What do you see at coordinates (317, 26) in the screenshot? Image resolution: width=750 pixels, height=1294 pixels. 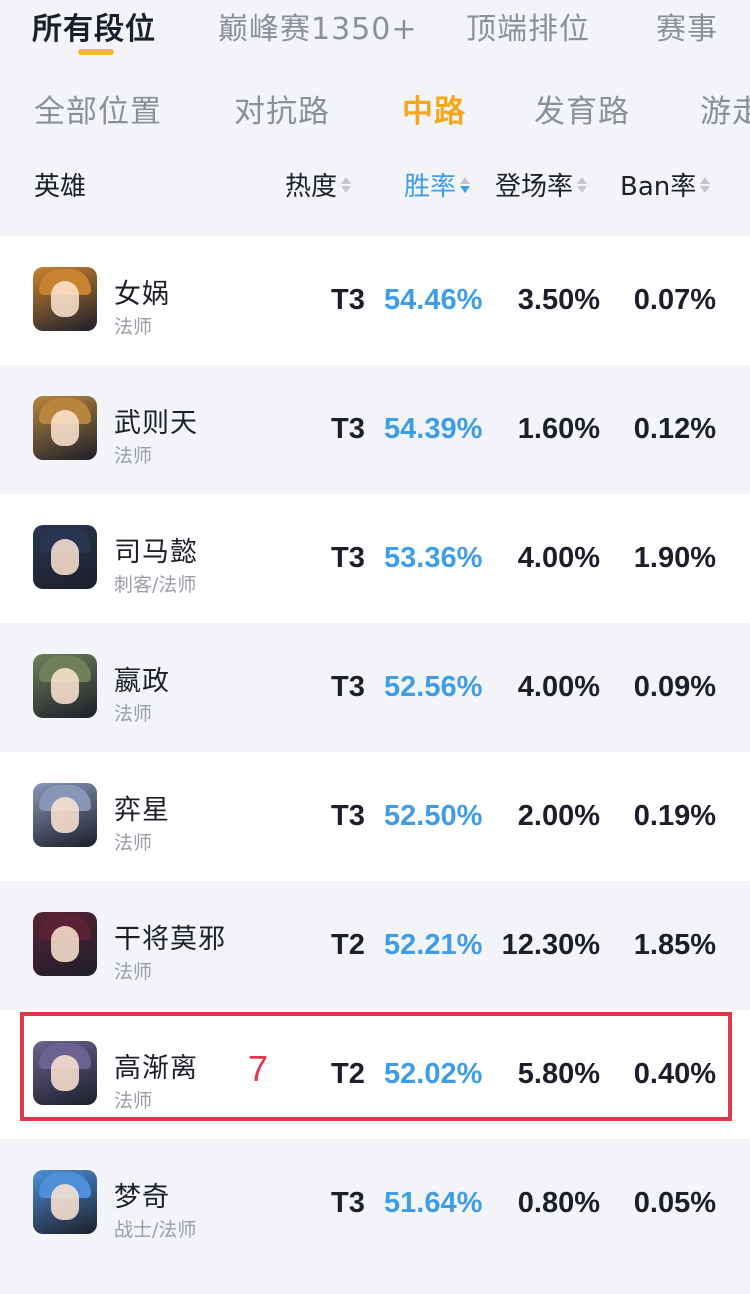 I see `tab-peak-1350: 巅峰赛1350+` at bounding box center [317, 26].